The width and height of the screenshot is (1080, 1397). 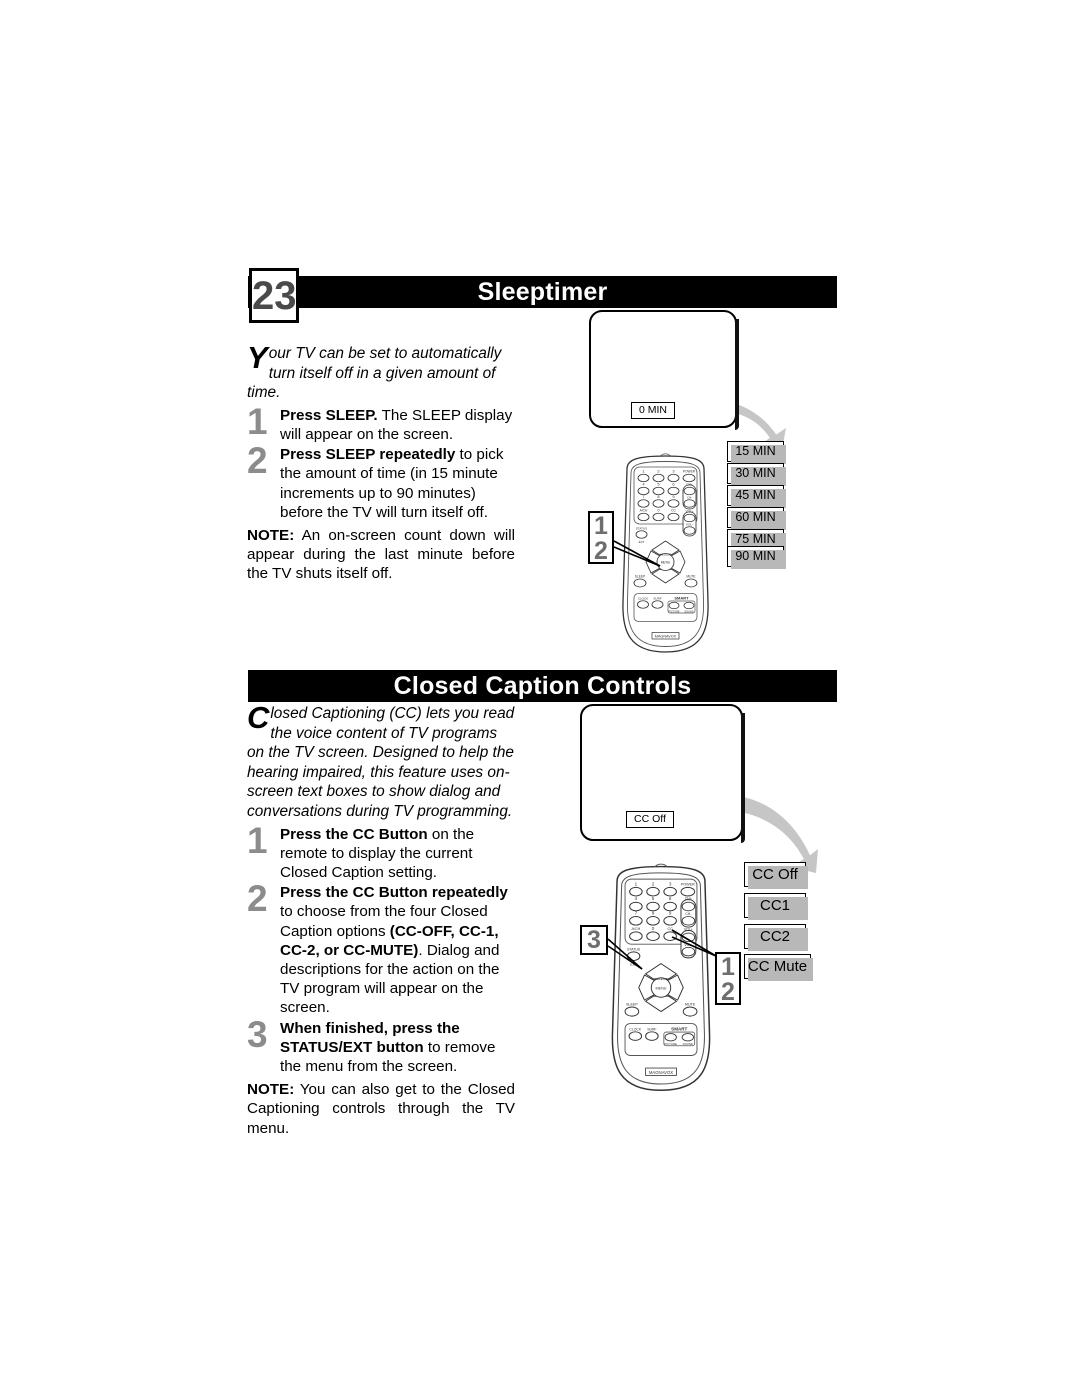 I want to click on tv-osd-label: CC Off, so click(x=650, y=819).